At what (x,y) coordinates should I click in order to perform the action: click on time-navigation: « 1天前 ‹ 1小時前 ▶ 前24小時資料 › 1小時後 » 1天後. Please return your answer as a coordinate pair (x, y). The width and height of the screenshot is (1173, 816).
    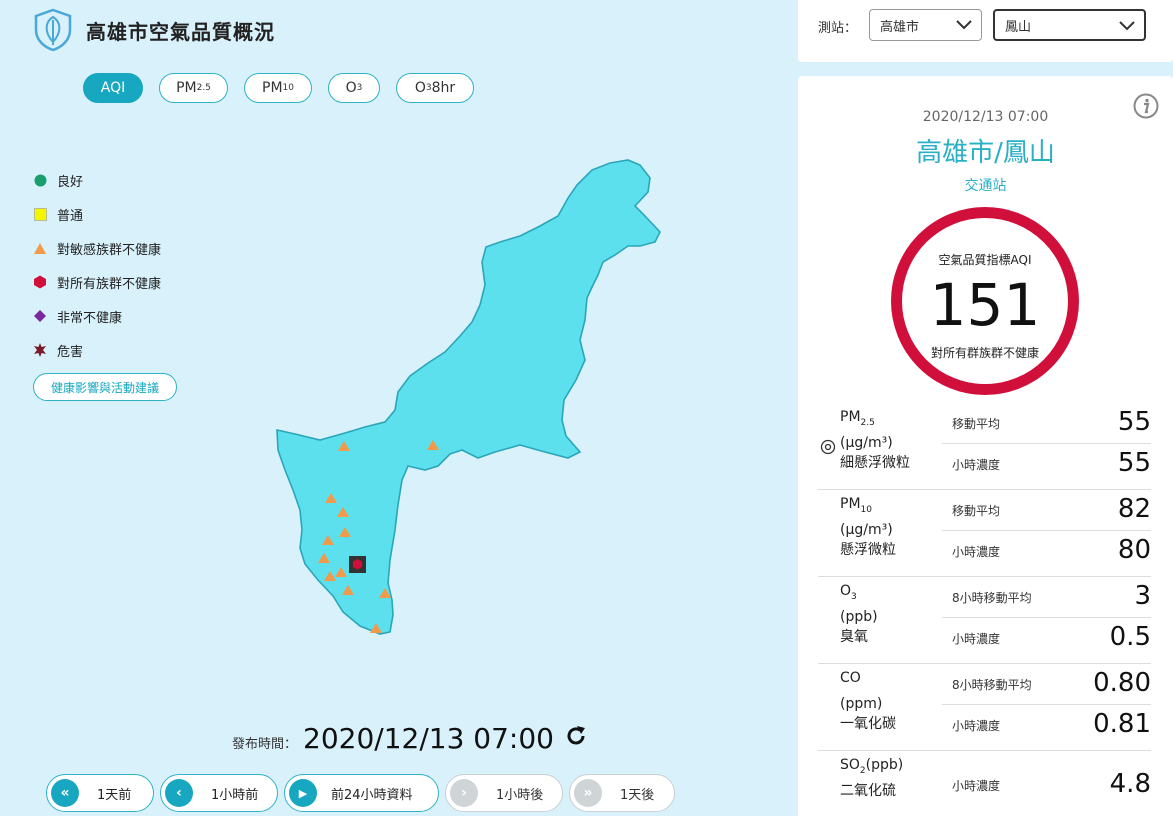
    Looking at the image, I should click on (360, 793).